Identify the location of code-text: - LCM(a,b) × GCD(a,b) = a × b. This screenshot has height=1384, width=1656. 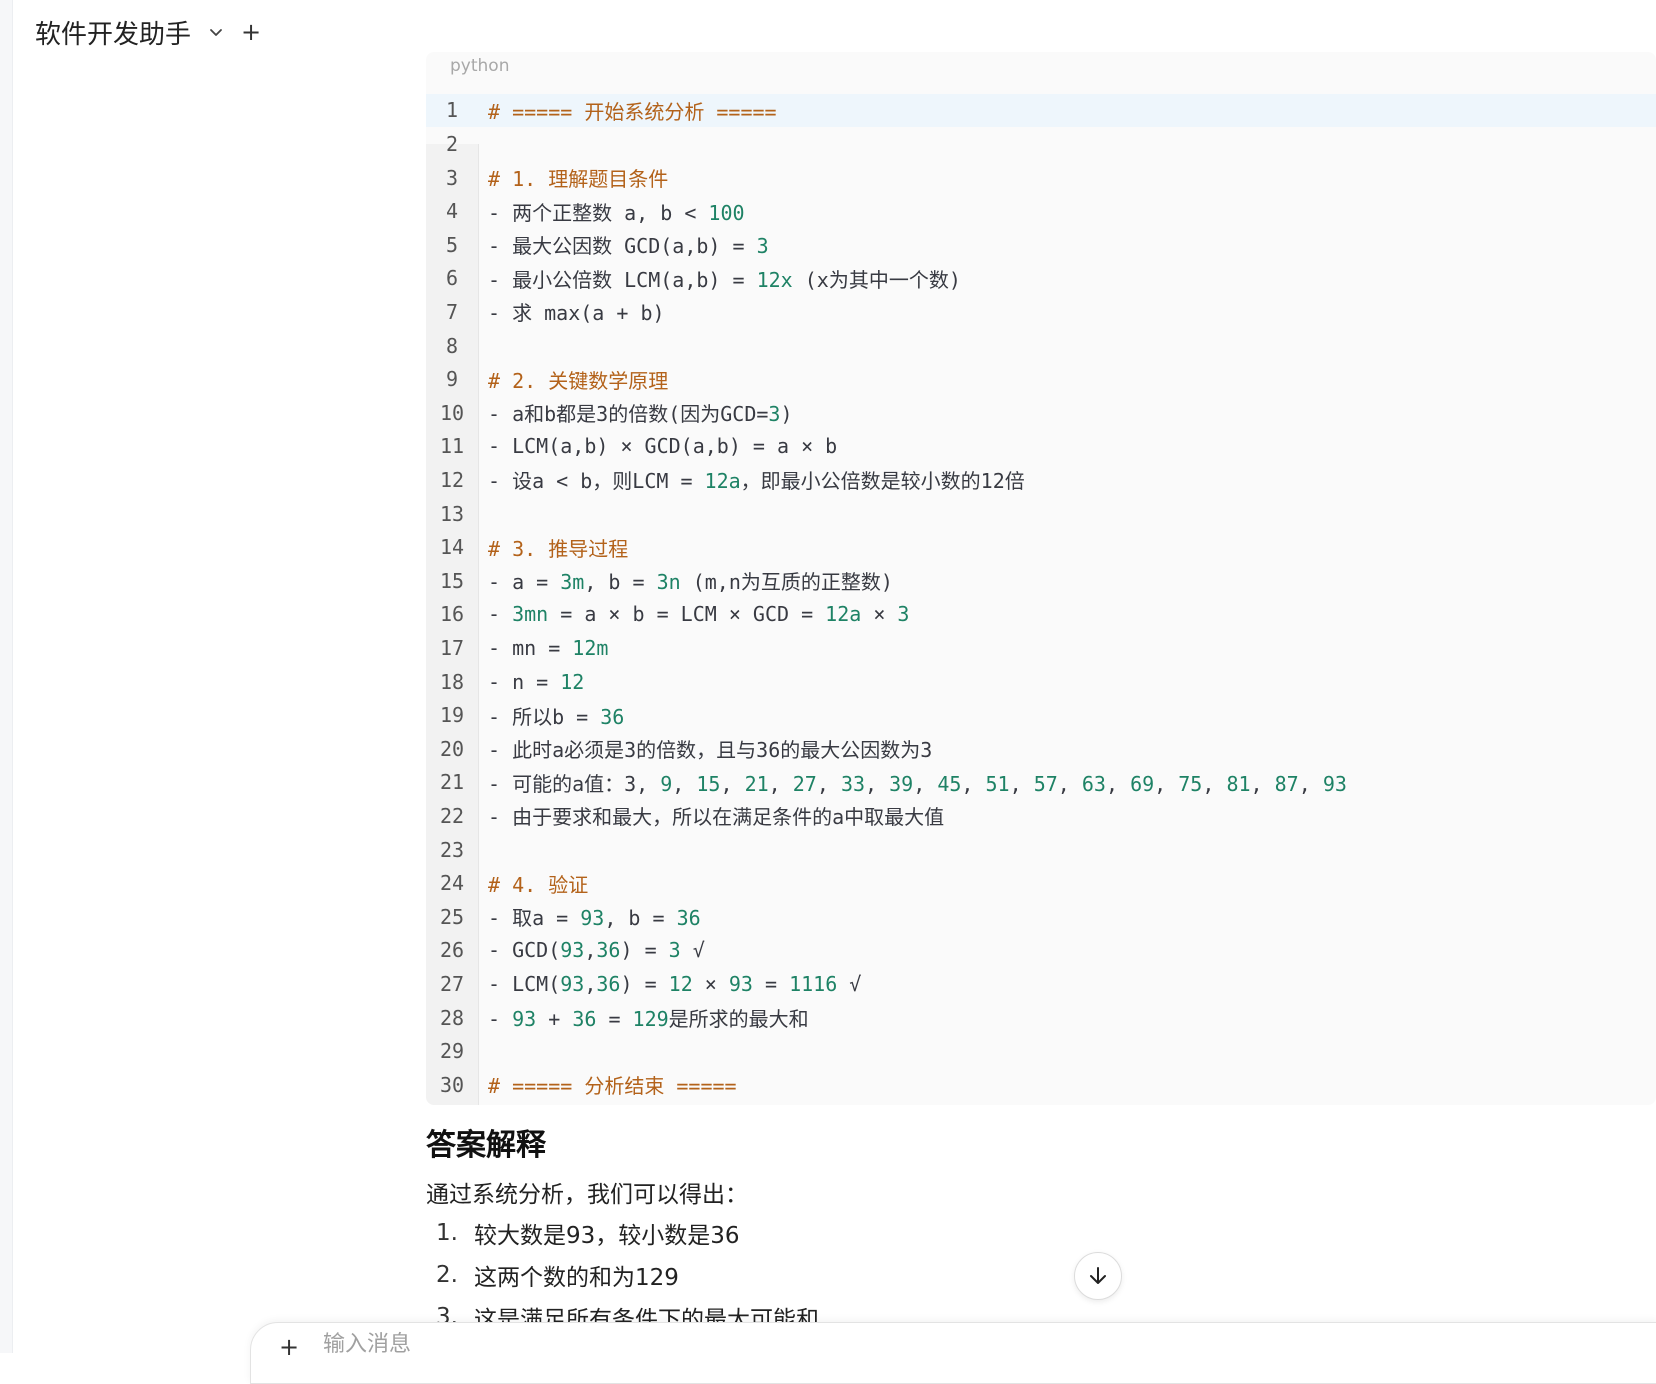
(657, 446).